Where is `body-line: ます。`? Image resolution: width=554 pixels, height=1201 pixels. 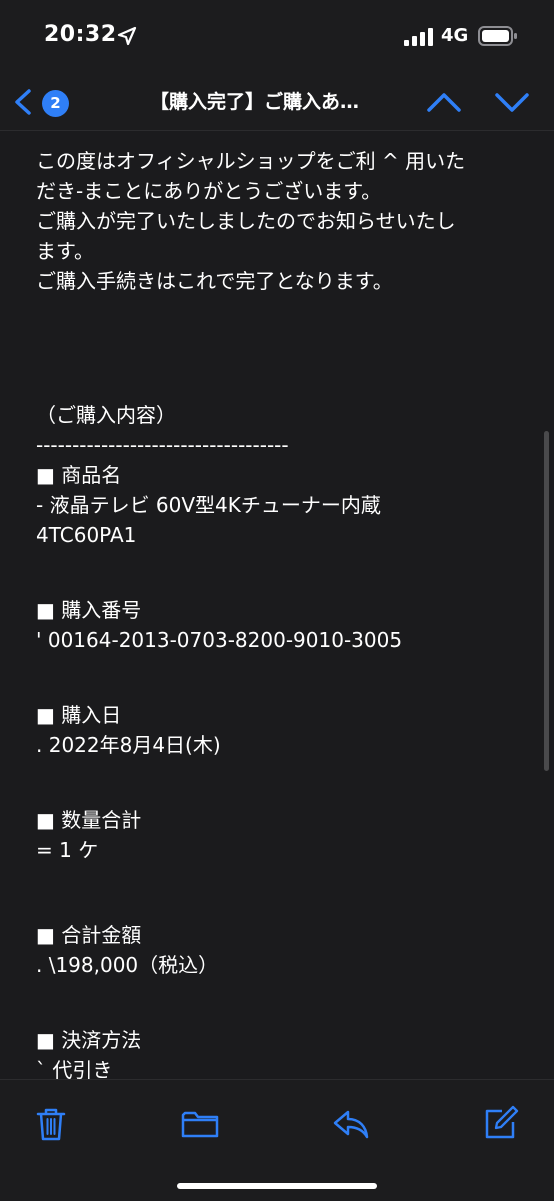 body-line: ます。 is located at coordinates (65, 251).